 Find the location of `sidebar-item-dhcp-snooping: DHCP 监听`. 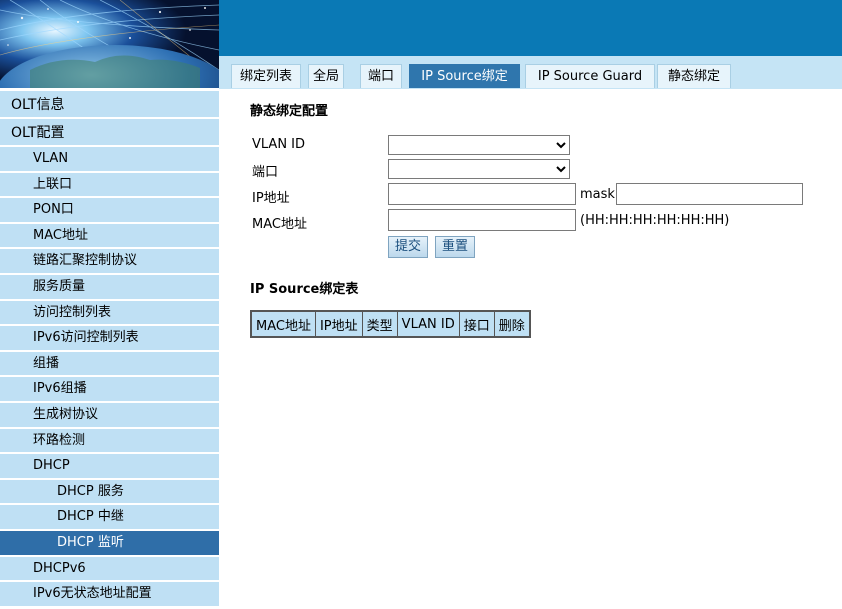

sidebar-item-dhcp-snooping: DHCP 监听 is located at coordinates (109, 544).